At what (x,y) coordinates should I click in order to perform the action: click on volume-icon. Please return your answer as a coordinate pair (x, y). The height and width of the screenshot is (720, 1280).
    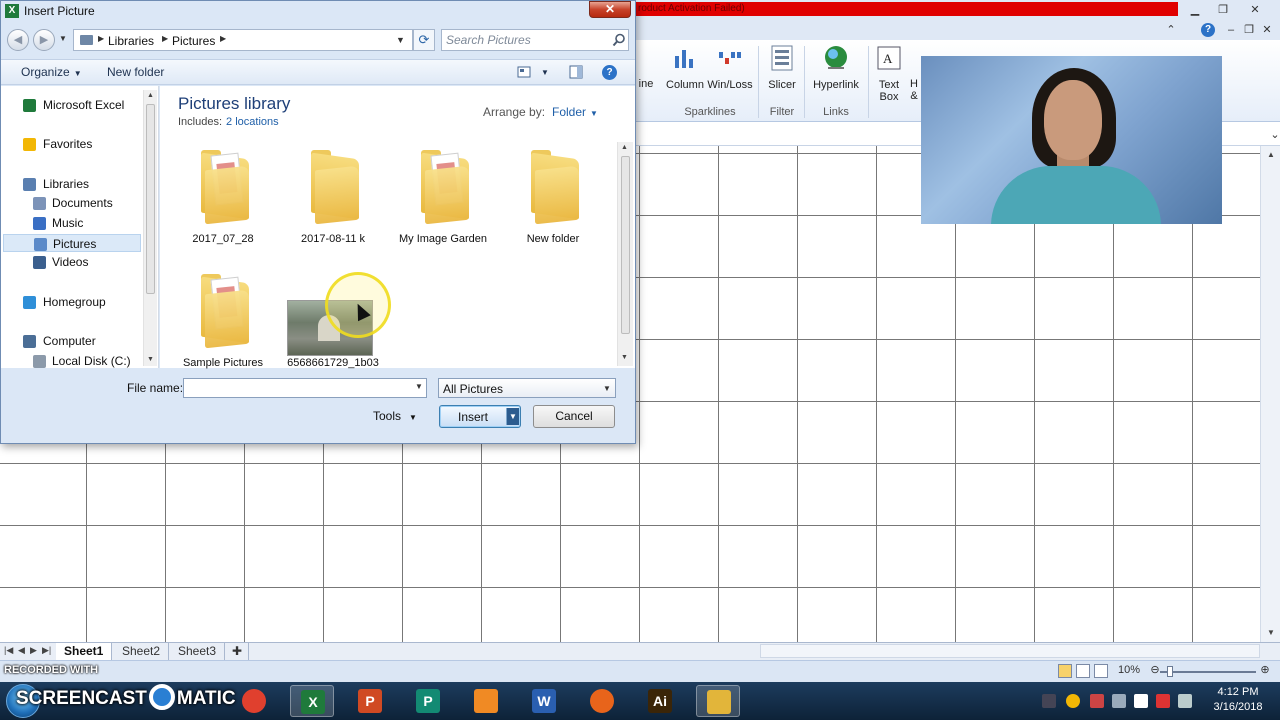
    Looking at the image, I should click on (1185, 701).